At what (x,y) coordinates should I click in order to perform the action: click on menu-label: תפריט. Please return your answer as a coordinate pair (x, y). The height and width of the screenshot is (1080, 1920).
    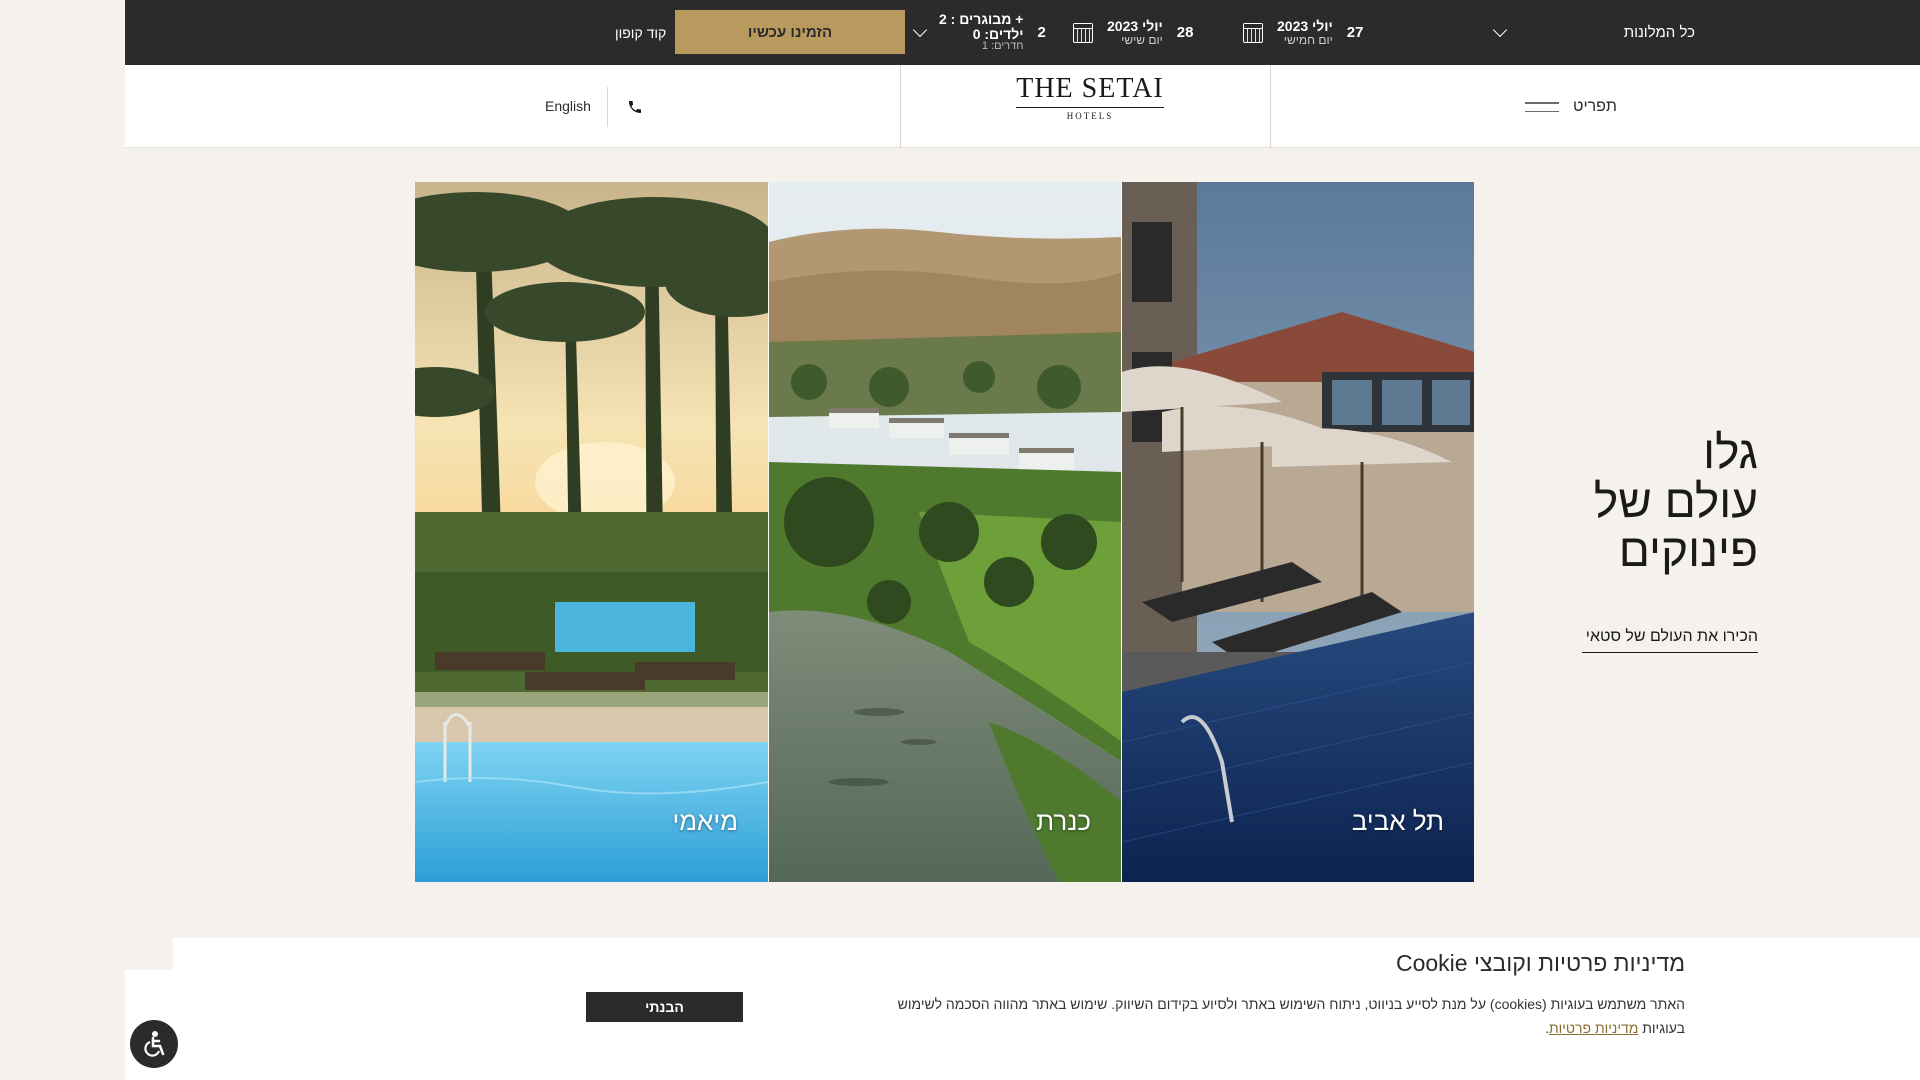
    Looking at the image, I should click on (1595, 106).